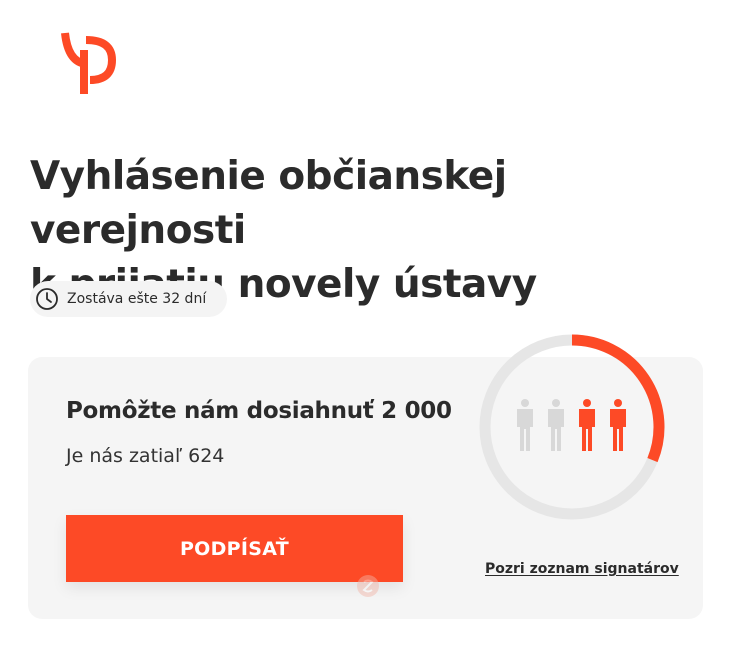  I want to click on clock-icon, so click(47, 299).